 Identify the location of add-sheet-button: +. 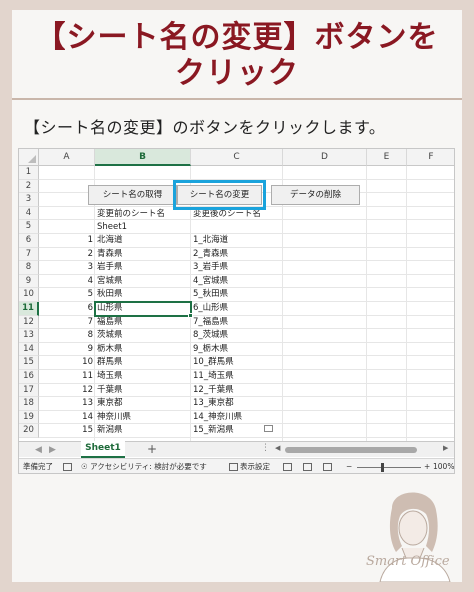
(152, 449).